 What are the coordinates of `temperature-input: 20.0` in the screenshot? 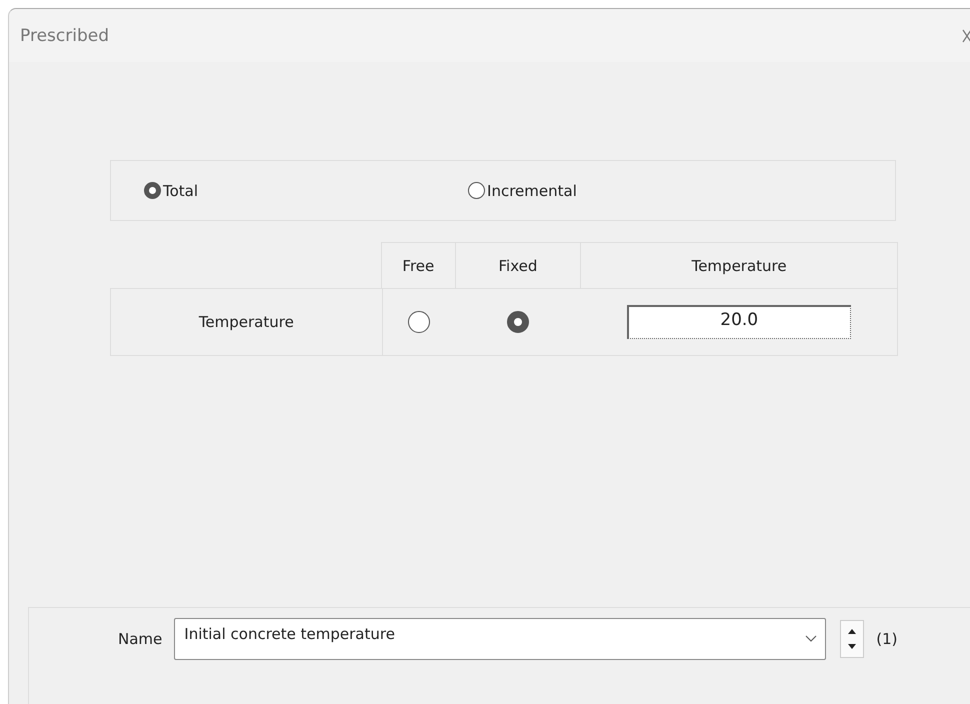 It's located at (738, 322).